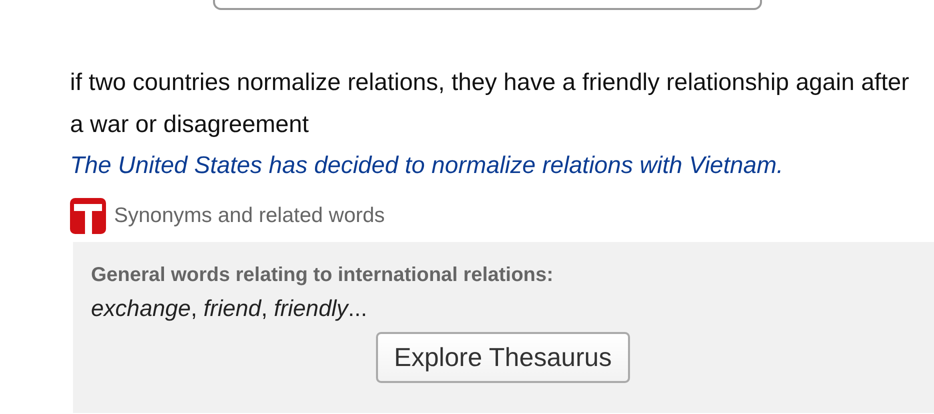 This screenshot has height=414, width=934. What do you see at coordinates (322, 275) in the screenshot?
I see `panel-title: General words relating to international relations:` at bounding box center [322, 275].